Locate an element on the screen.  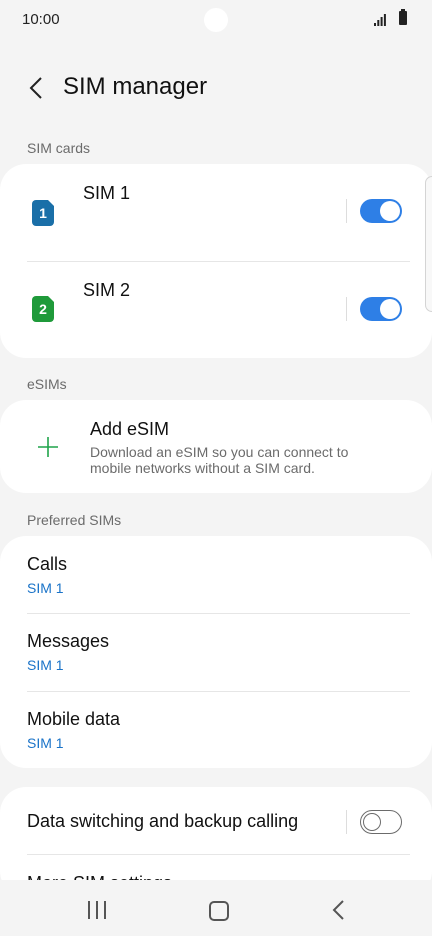
recent-apps-icon is located at coordinates (97, 910).